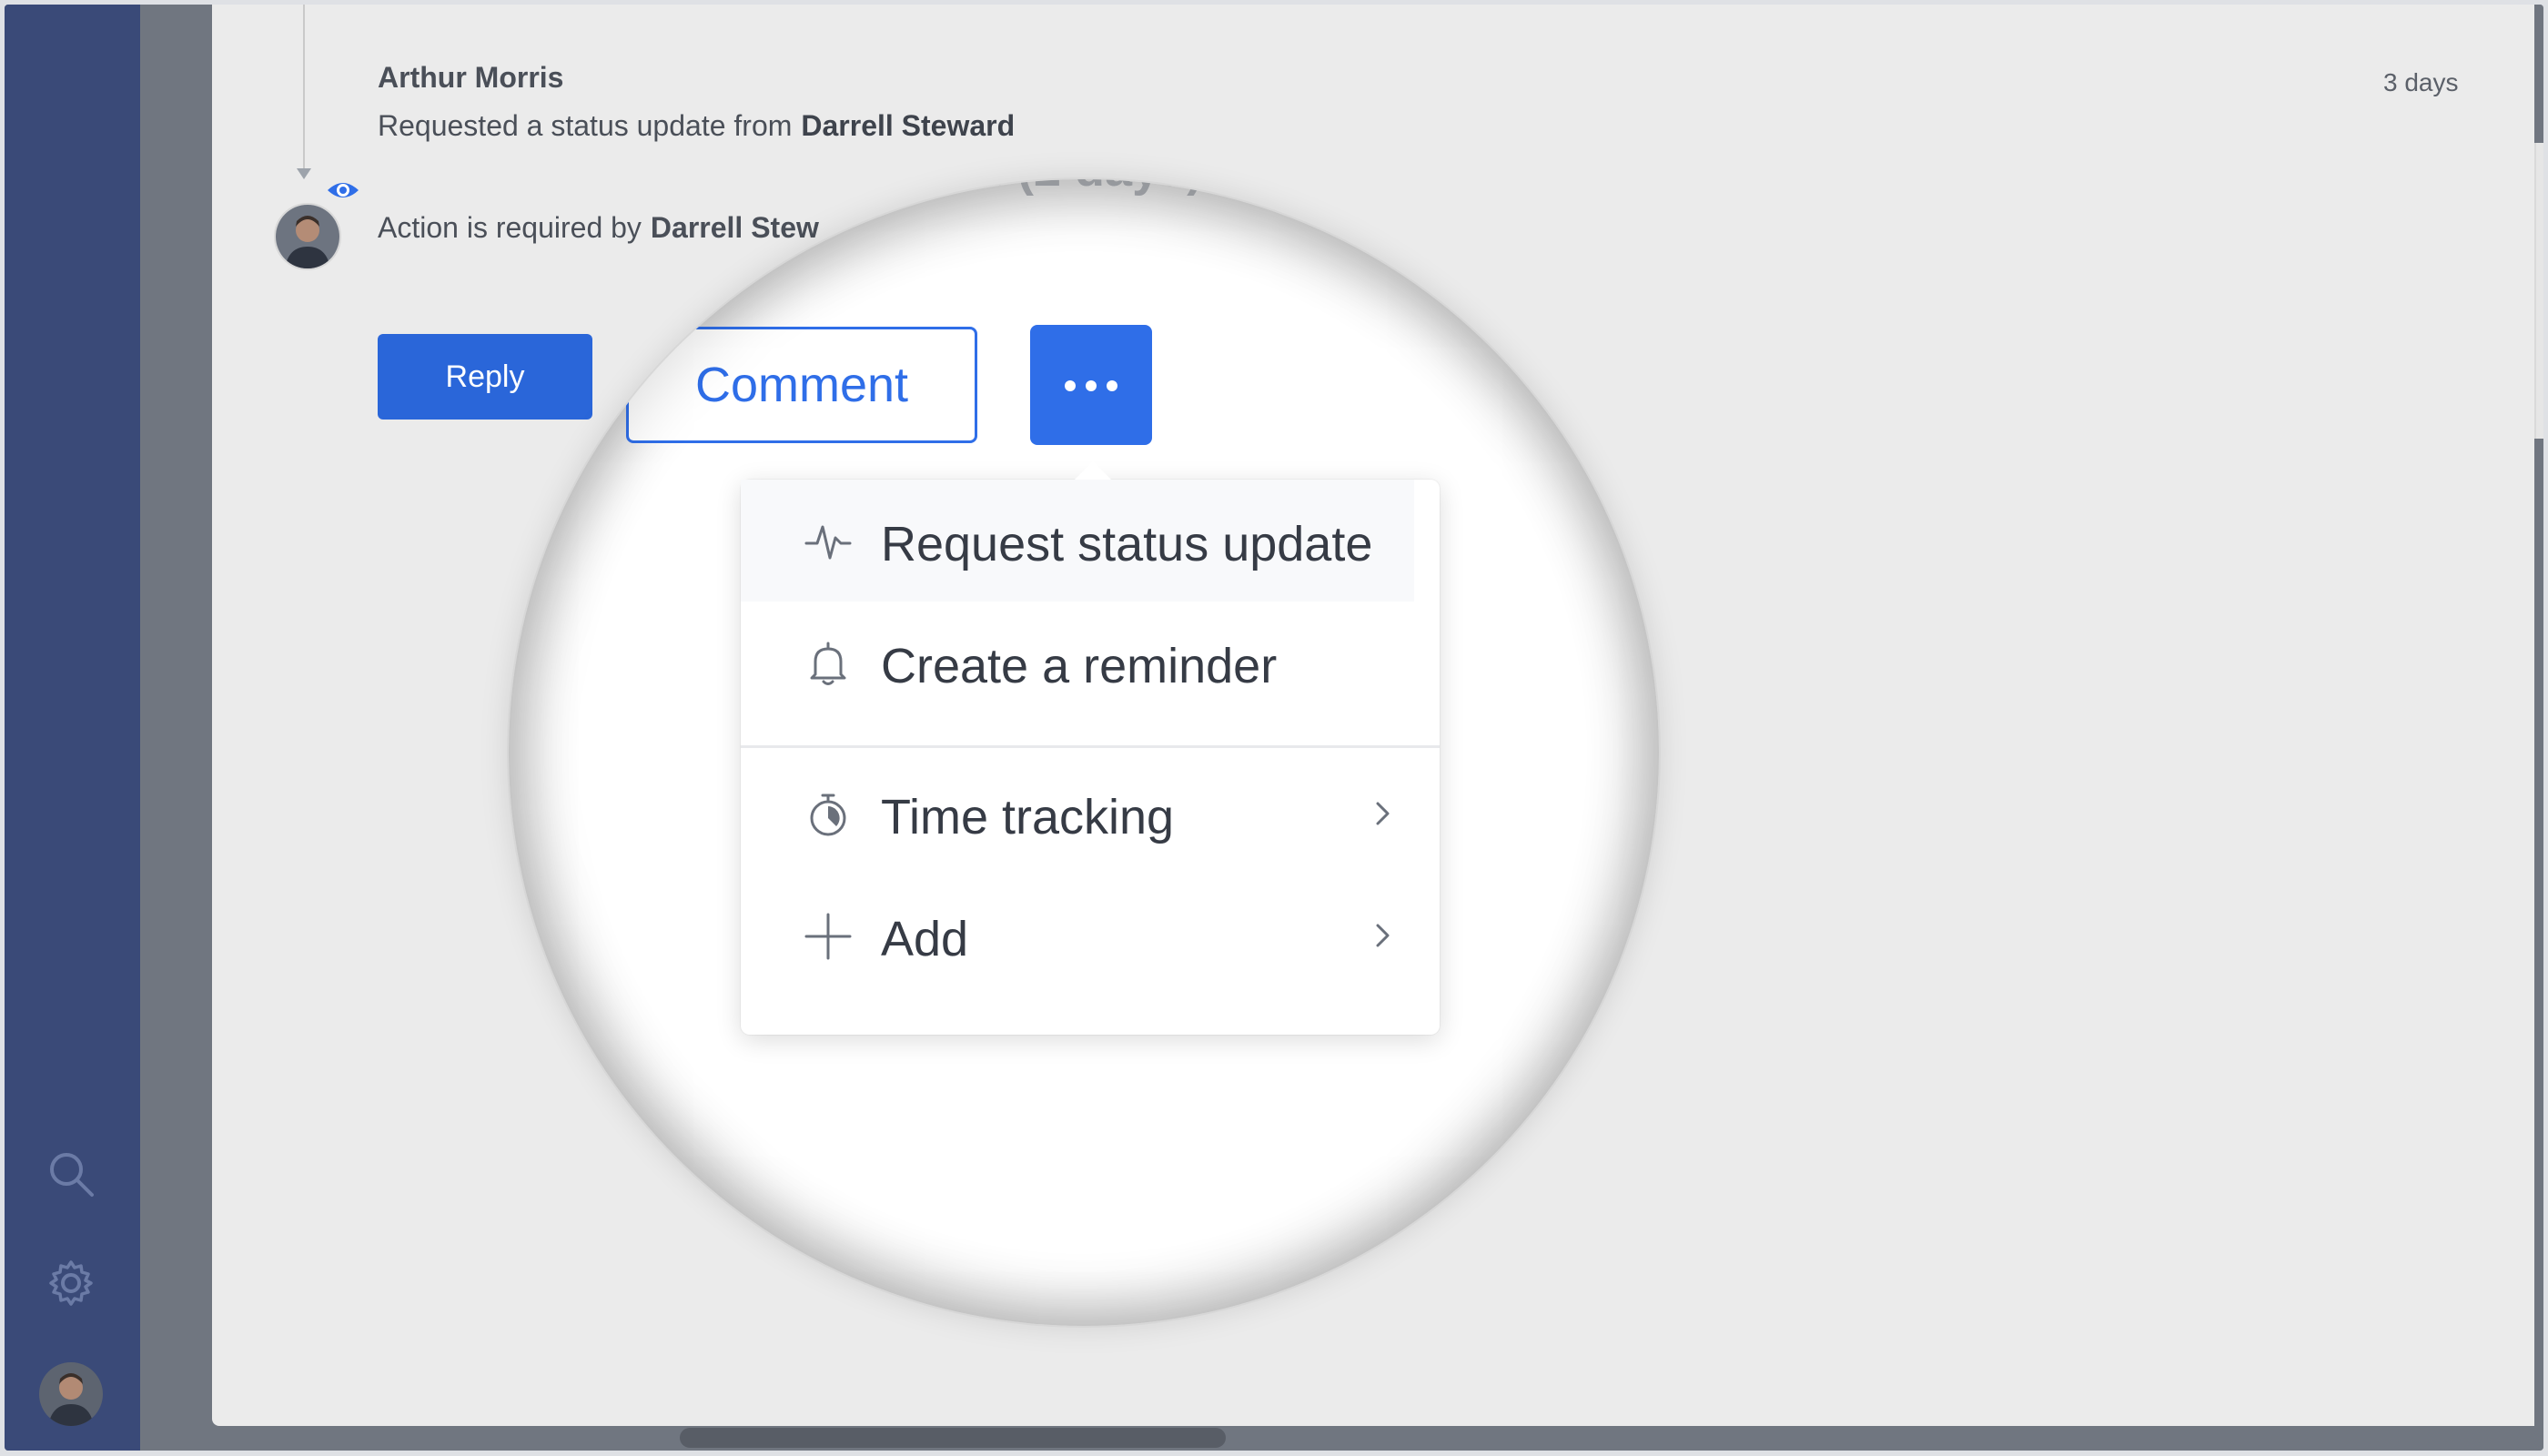 Image resolution: width=2548 pixels, height=1456 pixels. Describe the element at coordinates (2538, 291) in the screenshot. I see `panel-scrollbar` at that location.